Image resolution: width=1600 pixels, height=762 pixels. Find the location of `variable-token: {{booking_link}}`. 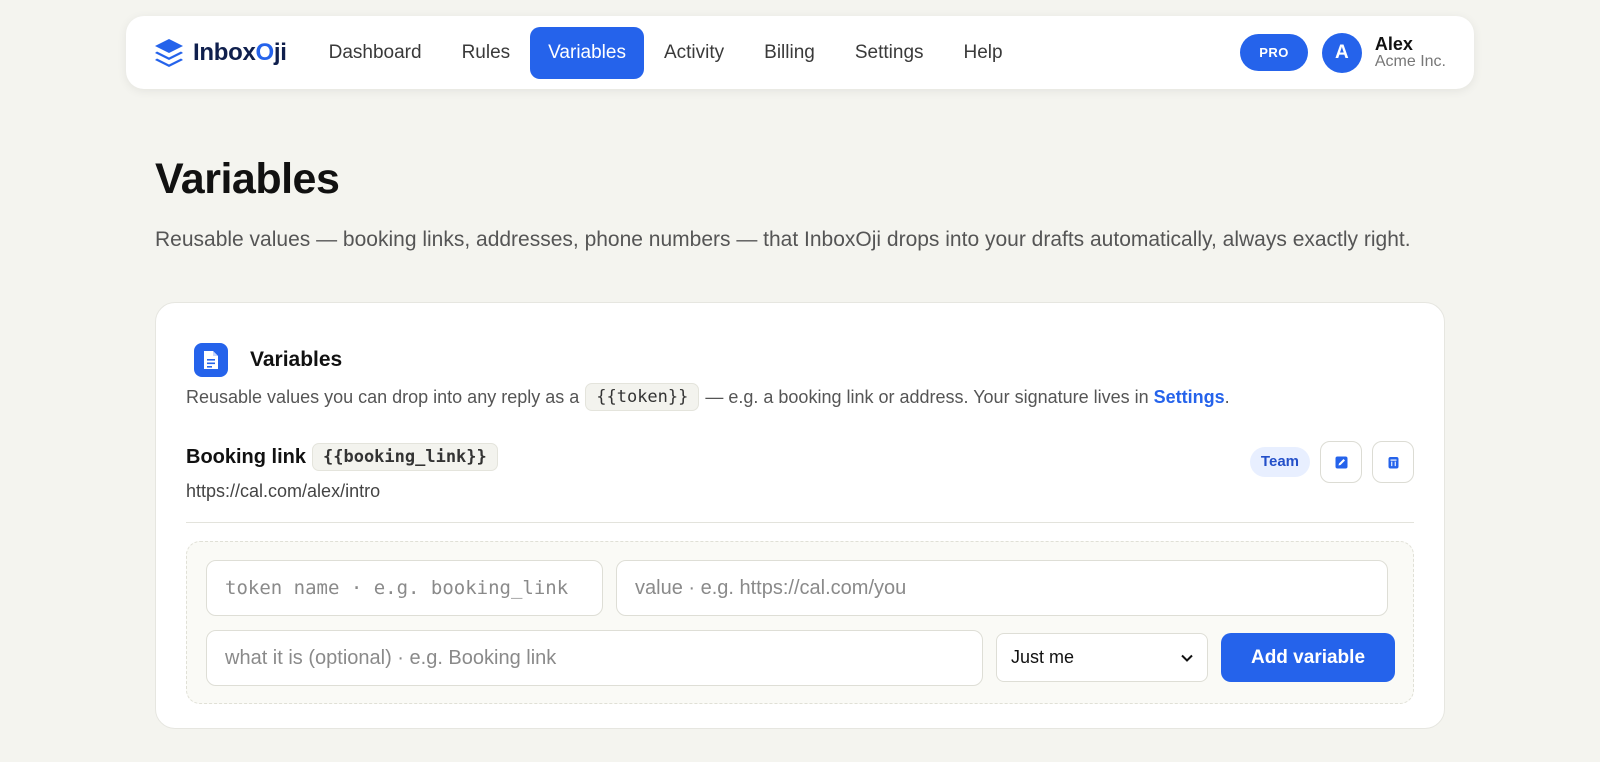

variable-token: {{booking_link}} is located at coordinates (405, 457).